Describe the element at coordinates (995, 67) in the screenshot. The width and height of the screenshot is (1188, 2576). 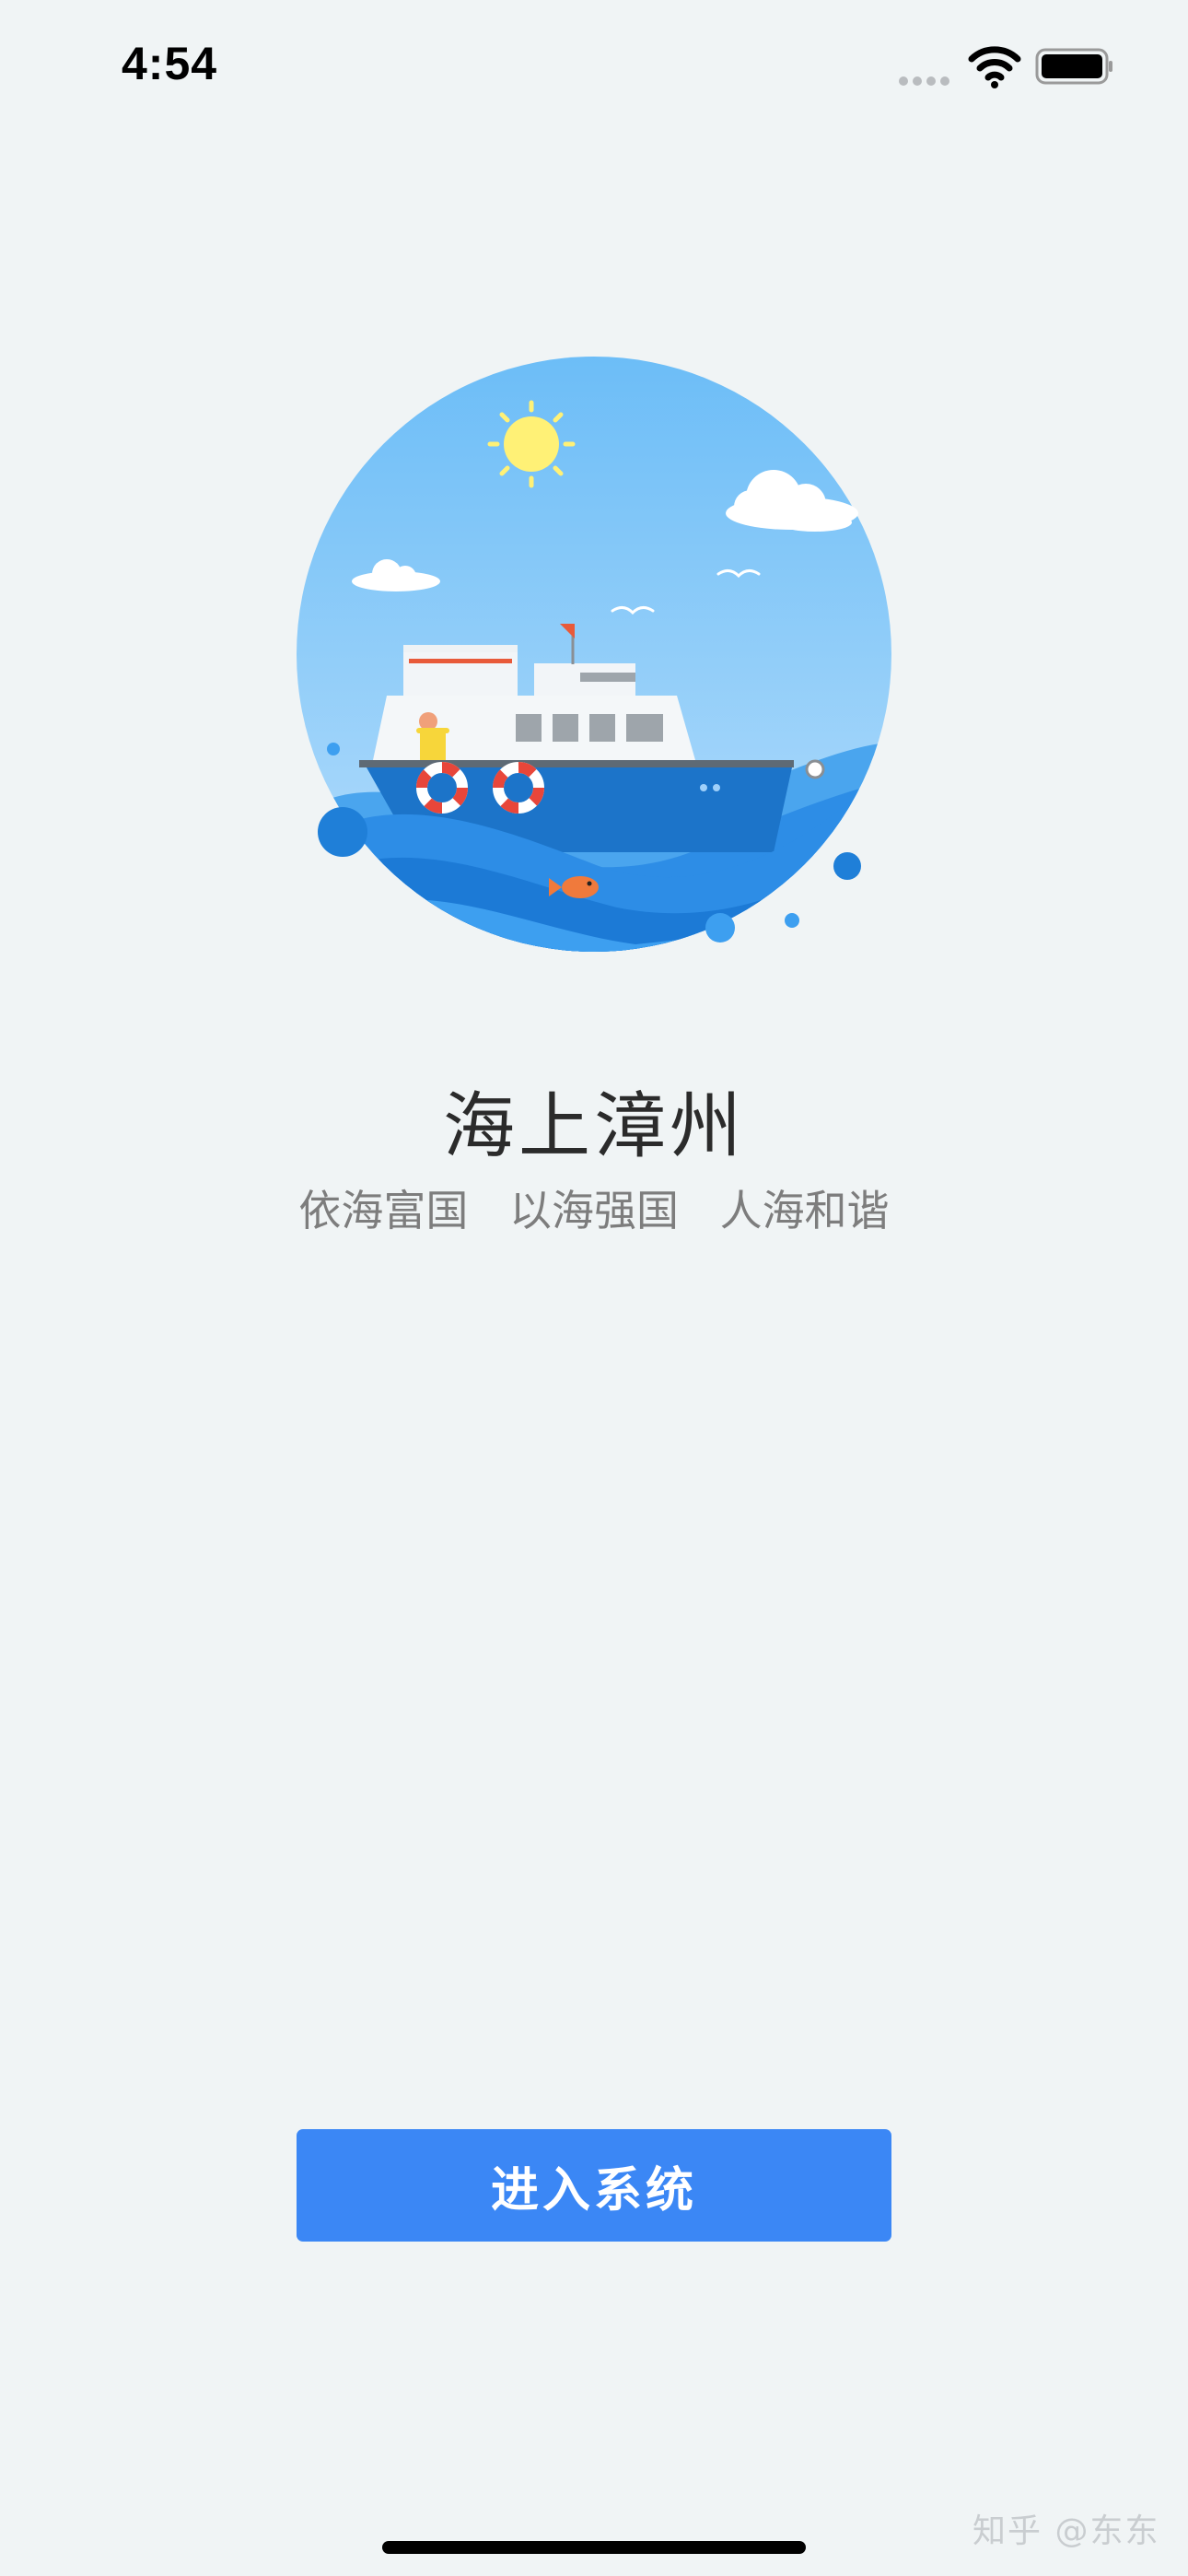
I see `wifi-icon` at that location.